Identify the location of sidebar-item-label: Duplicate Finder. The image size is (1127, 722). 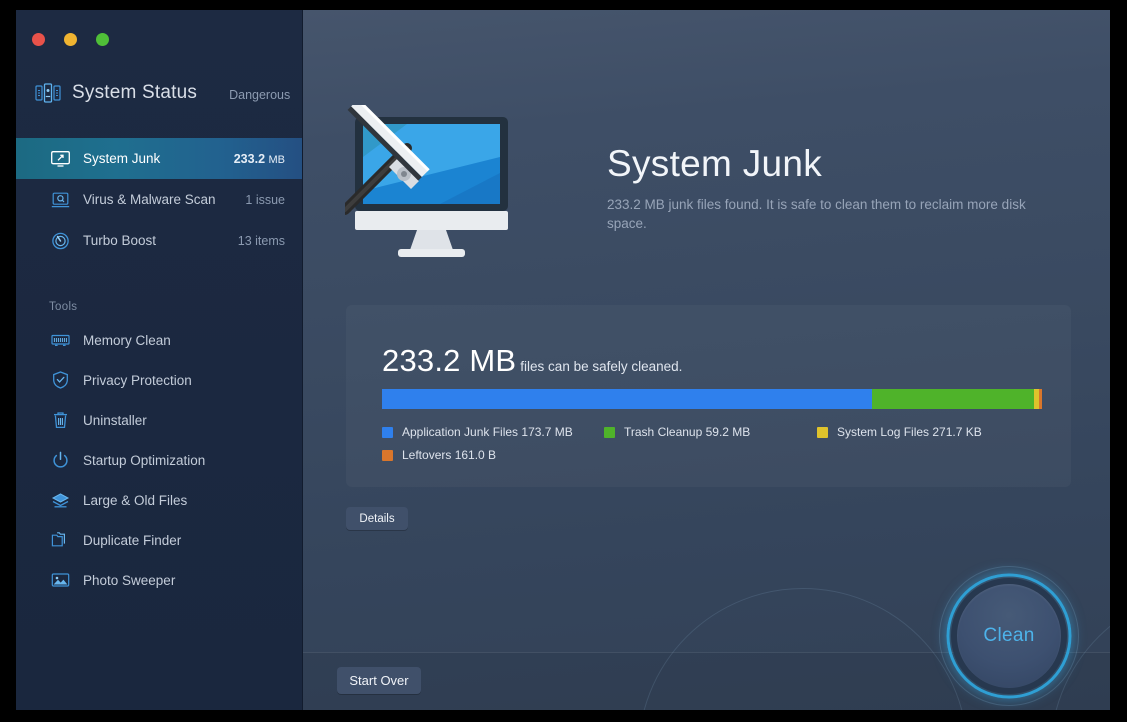
(132, 540).